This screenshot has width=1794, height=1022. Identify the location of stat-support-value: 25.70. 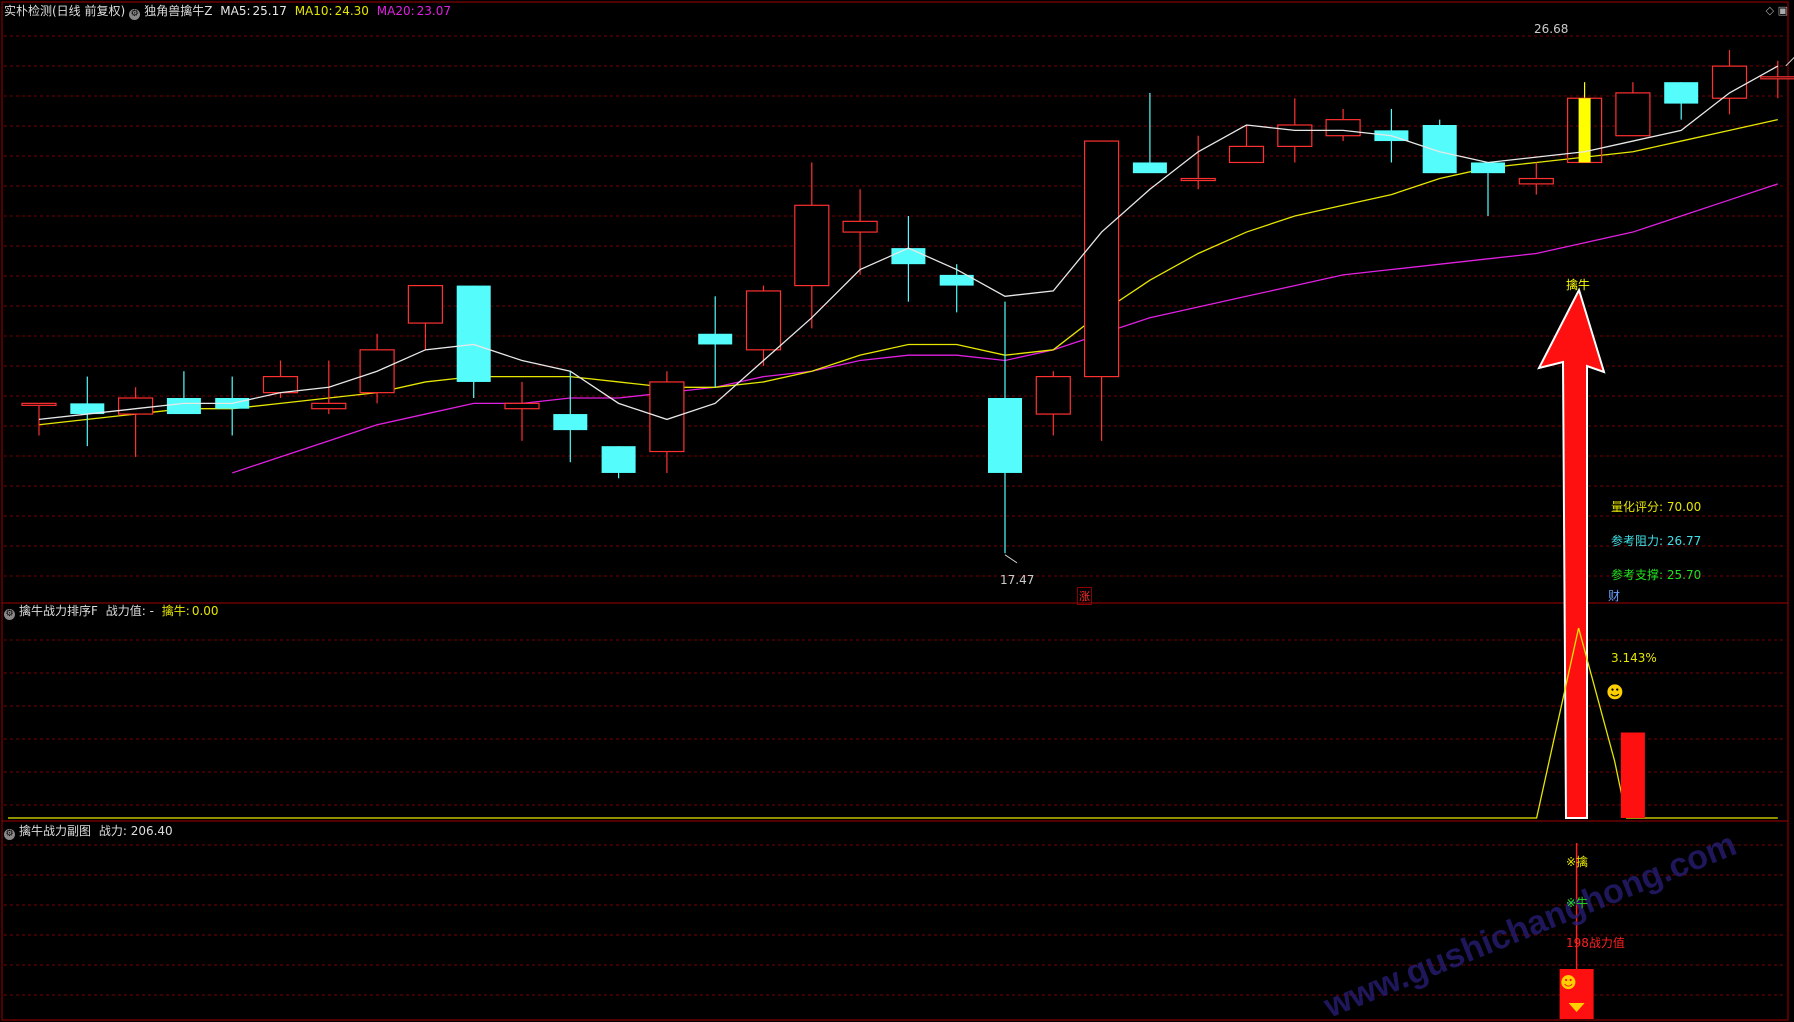
(1684, 575).